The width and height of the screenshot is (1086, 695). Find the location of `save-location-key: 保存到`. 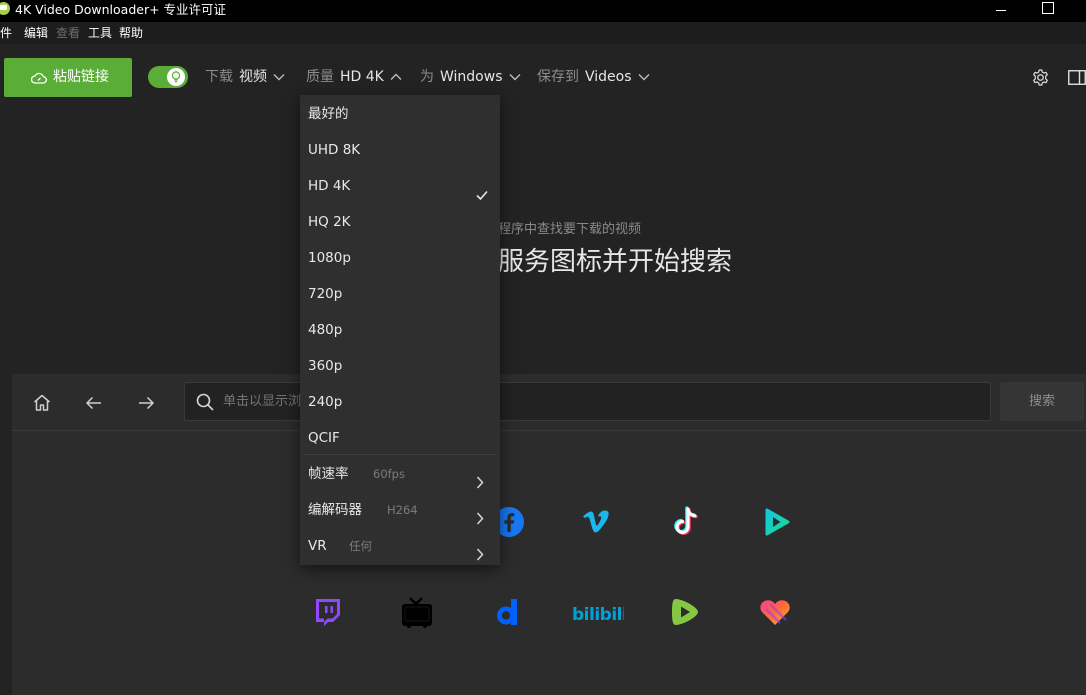

save-location-key: 保存到 is located at coordinates (558, 77).